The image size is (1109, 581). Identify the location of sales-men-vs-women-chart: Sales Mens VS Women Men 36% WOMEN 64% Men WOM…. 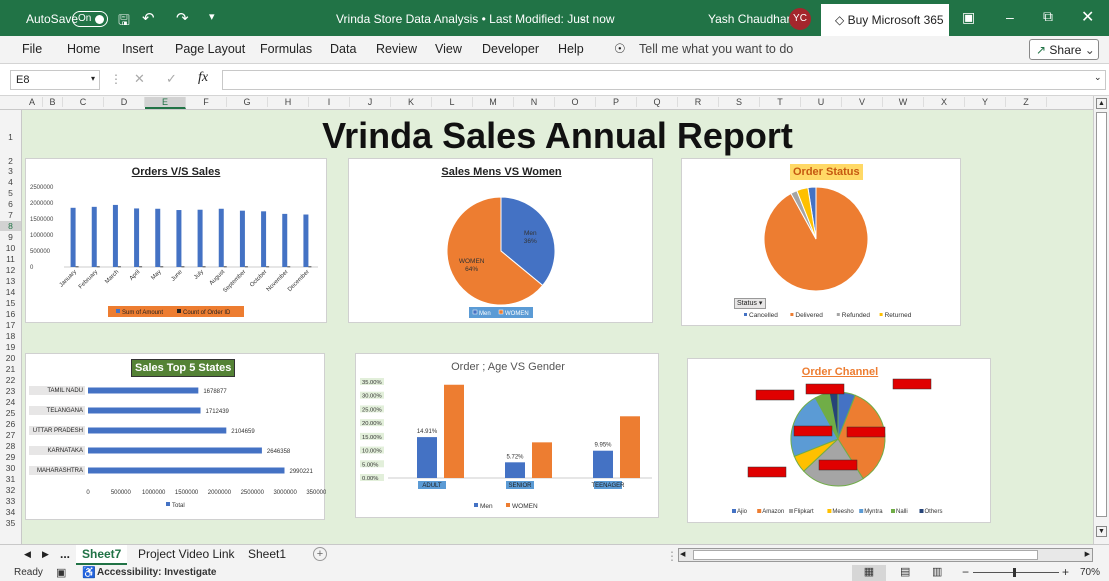
(500, 240).